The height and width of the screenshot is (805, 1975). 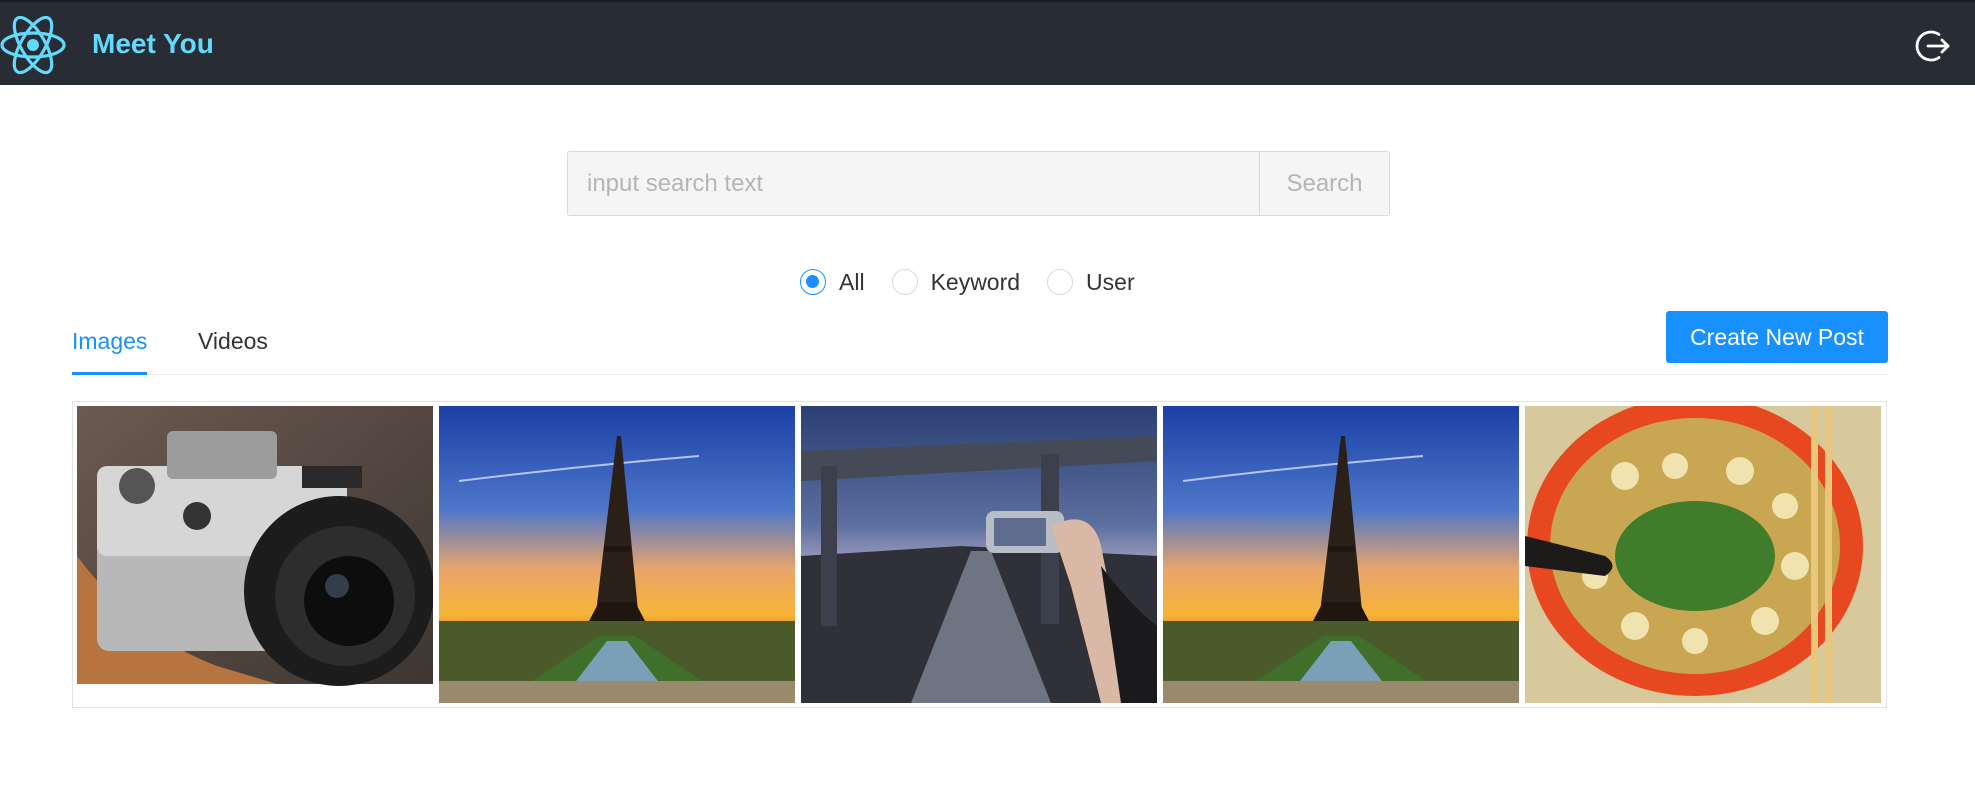 I want to click on gallery-image-noodle-soup, so click(x=1703, y=554).